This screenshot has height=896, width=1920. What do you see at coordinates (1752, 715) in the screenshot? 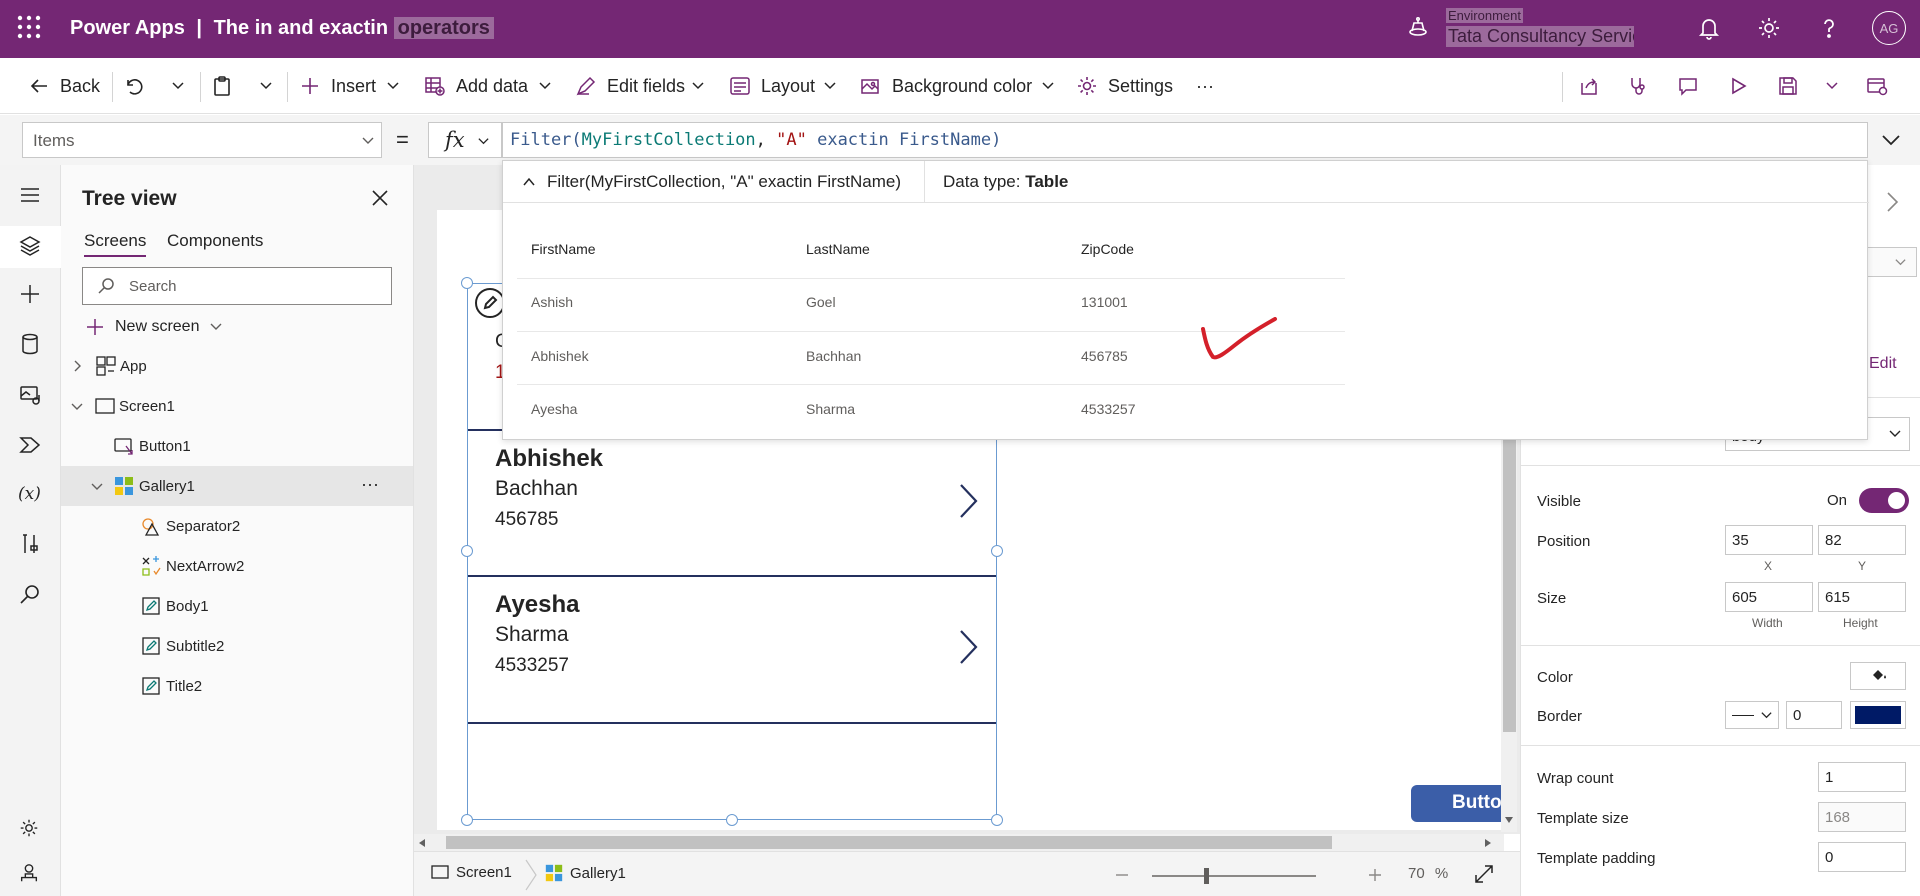
I see `border-style-select` at bounding box center [1752, 715].